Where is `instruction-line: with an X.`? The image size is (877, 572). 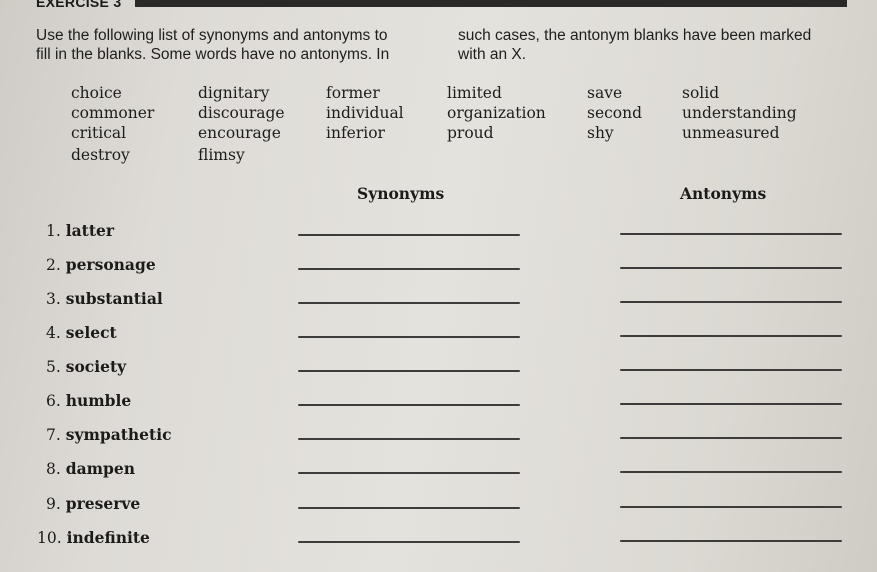 instruction-line: with an X. is located at coordinates (492, 54).